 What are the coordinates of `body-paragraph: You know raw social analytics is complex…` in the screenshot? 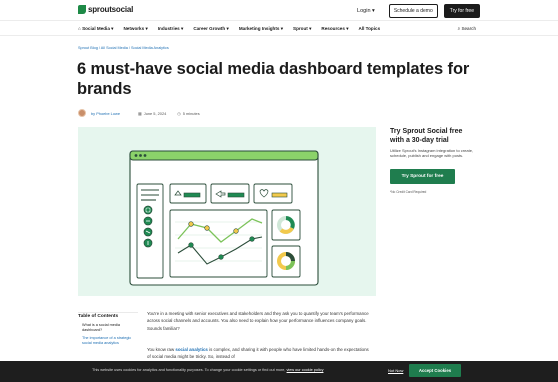 It's located at (259, 353).